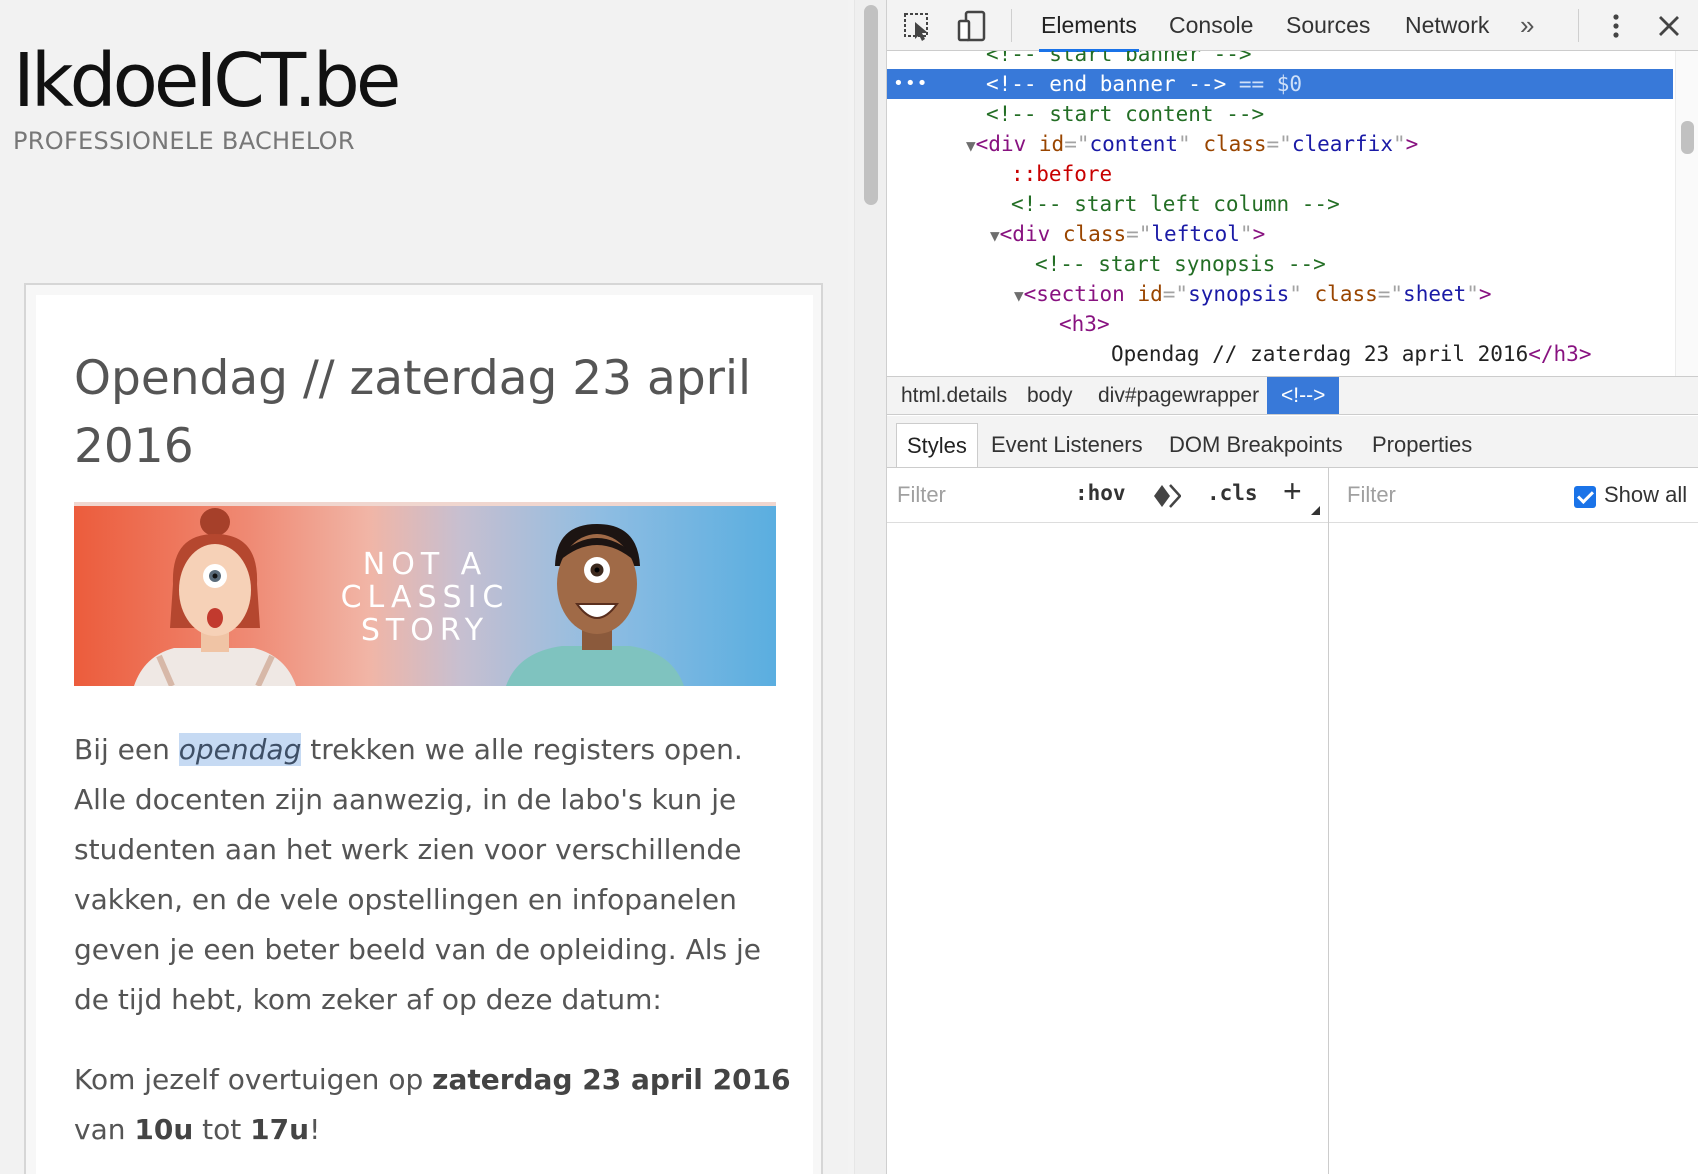  What do you see at coordinates (413, 412) in the screenshot?
I see `article-title: Opendag // zaterdag 23 april 2016` at bounding box center [413, 412].